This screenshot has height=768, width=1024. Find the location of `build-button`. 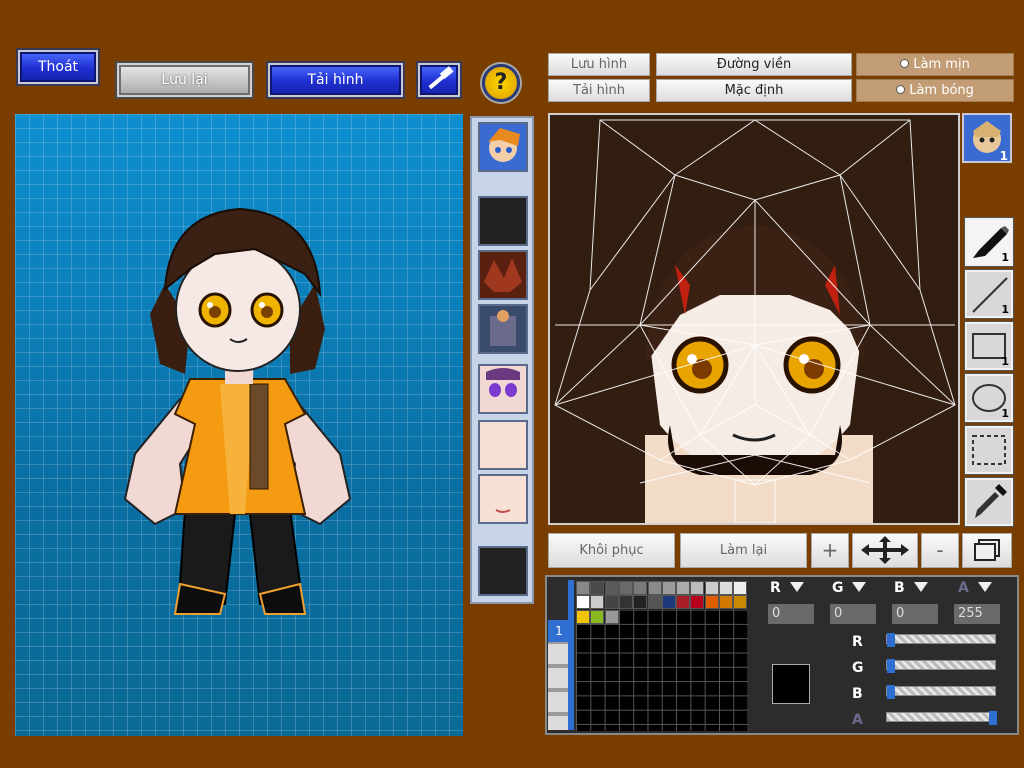

build-button is located at coordinates (439, 80).